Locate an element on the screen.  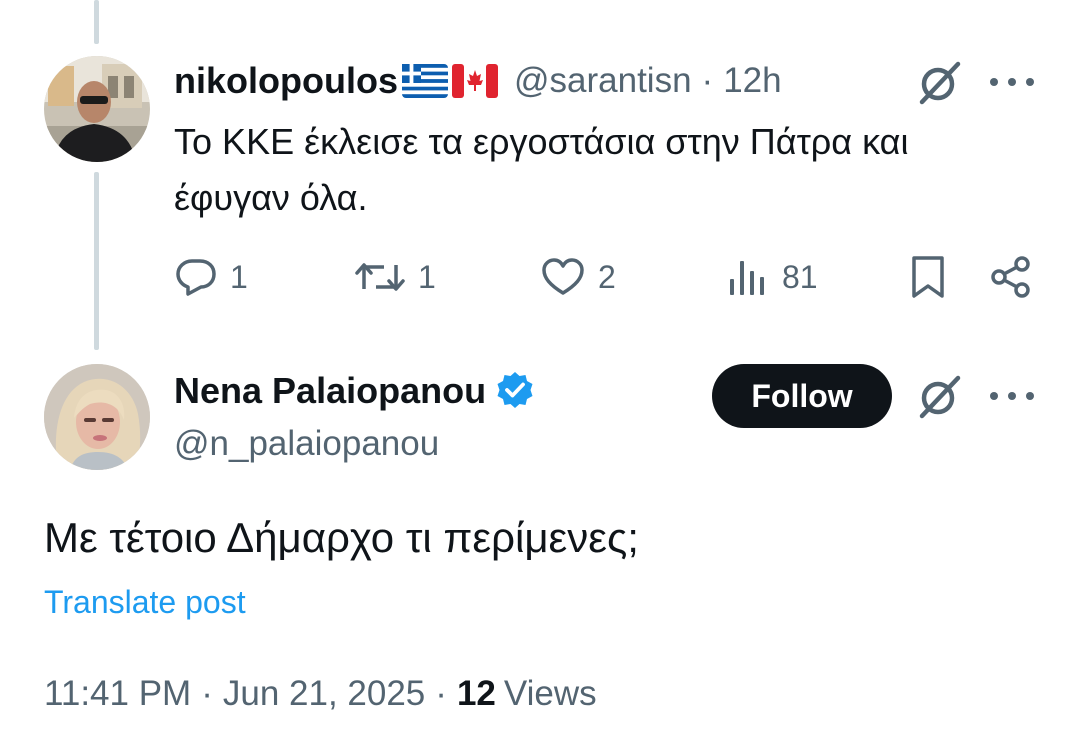
reply-action-bar: 1 1 2 81 is located at coordinates (606, 277).